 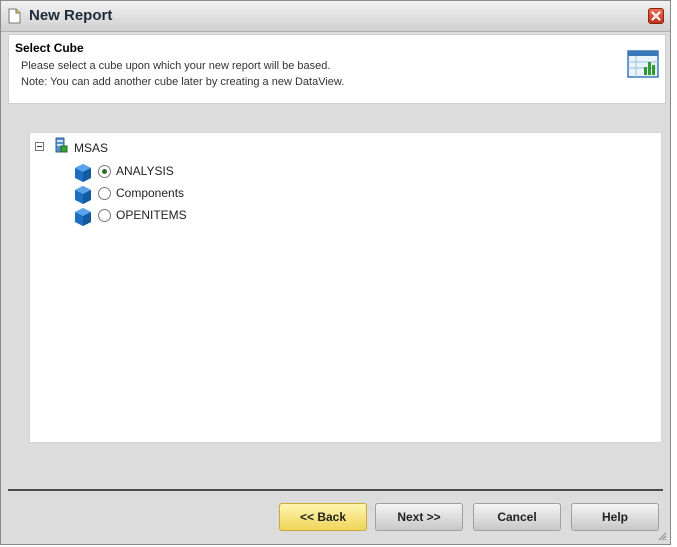 What do you see at coordinates (335, 16) in the screenshot?
I see `title-bar: New Report` at bounding box center [335, 16].